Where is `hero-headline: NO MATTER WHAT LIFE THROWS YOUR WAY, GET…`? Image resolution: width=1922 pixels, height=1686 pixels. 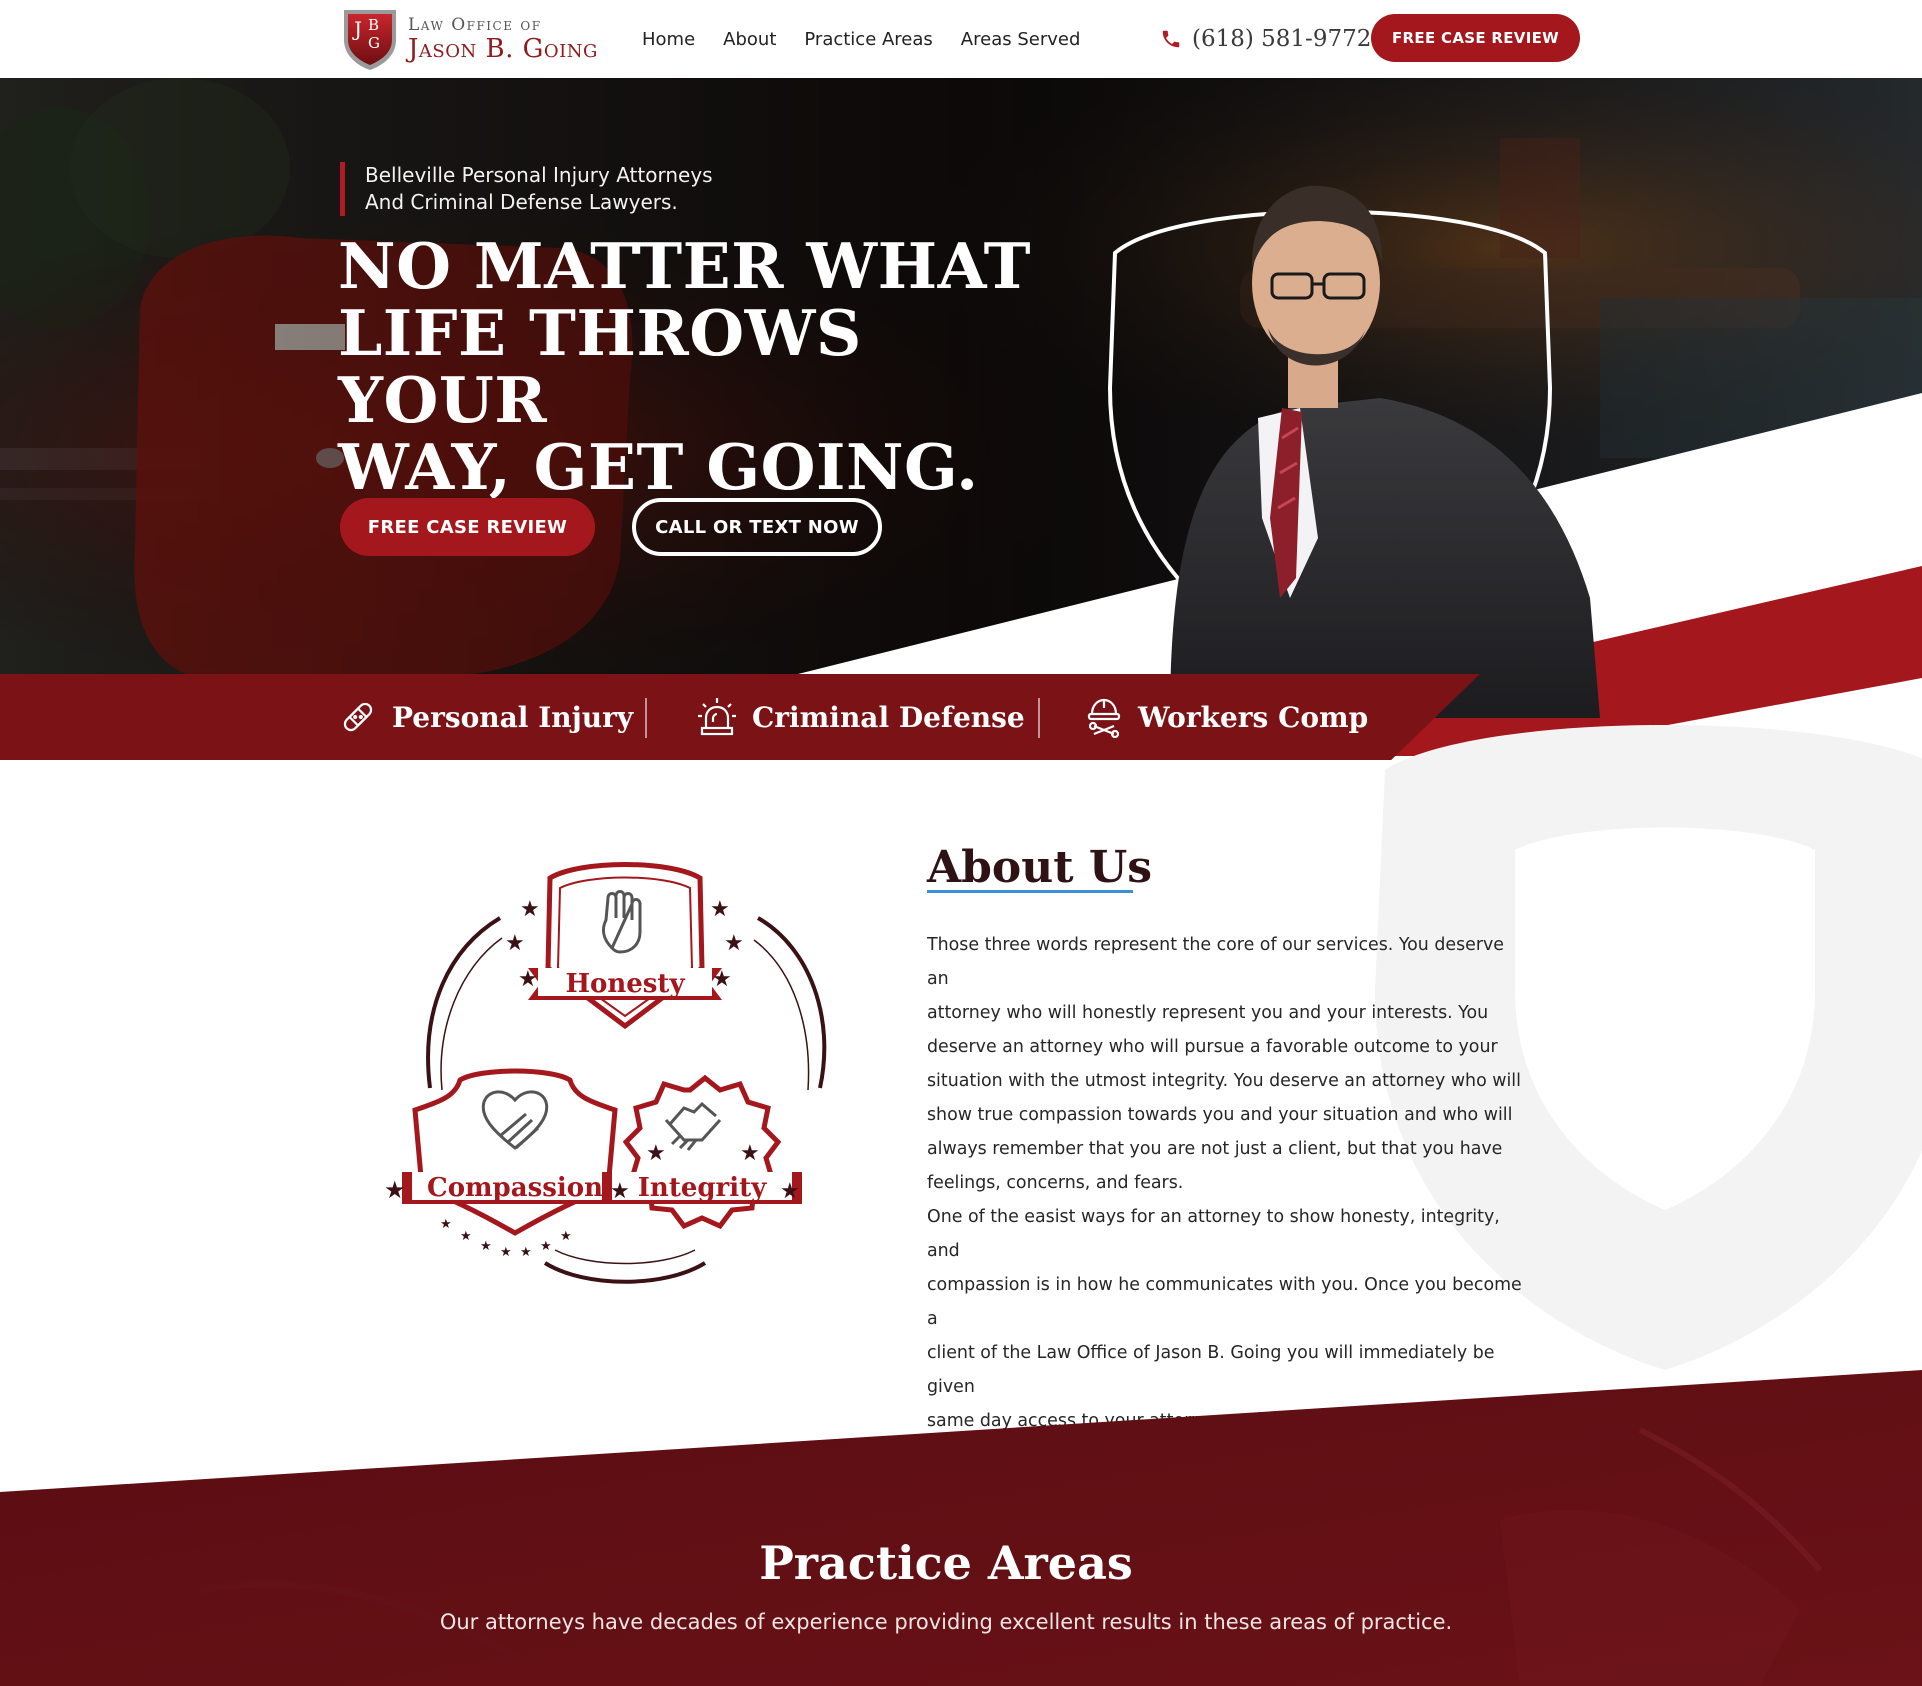
hero-headline: NO MATTER WHAT LIFE THROWS YOUR WAY, GET… is located at coordinates (688, 367).